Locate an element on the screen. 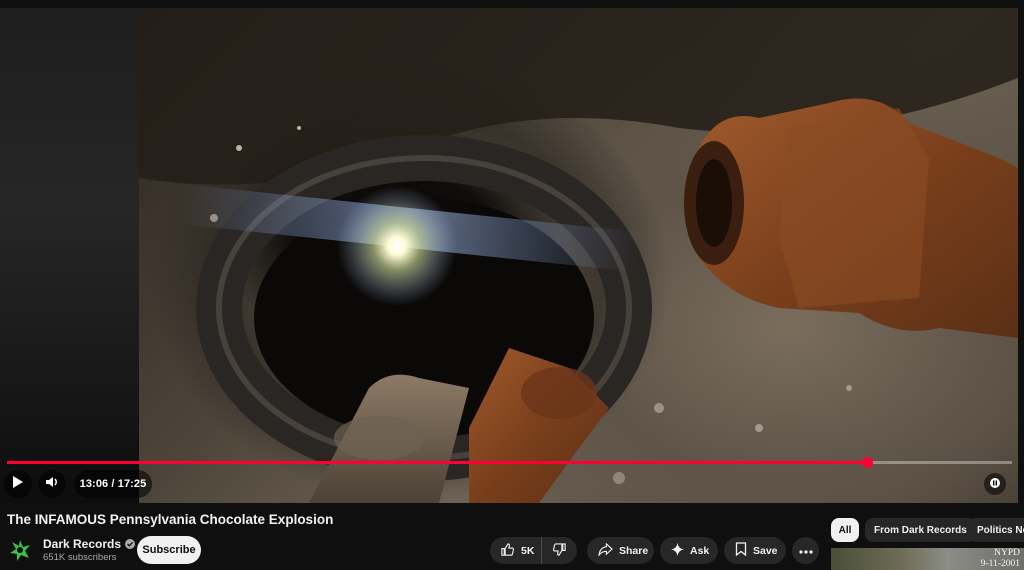 This screenshot has height=570, width=1024. progress-played is located at coordinates (437, 462).